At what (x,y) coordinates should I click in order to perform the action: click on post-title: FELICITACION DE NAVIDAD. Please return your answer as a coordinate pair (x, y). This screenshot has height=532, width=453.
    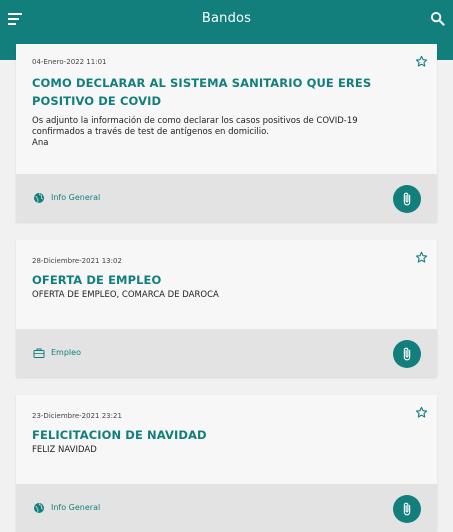
    Looking at the image, I should click on (119, 435).